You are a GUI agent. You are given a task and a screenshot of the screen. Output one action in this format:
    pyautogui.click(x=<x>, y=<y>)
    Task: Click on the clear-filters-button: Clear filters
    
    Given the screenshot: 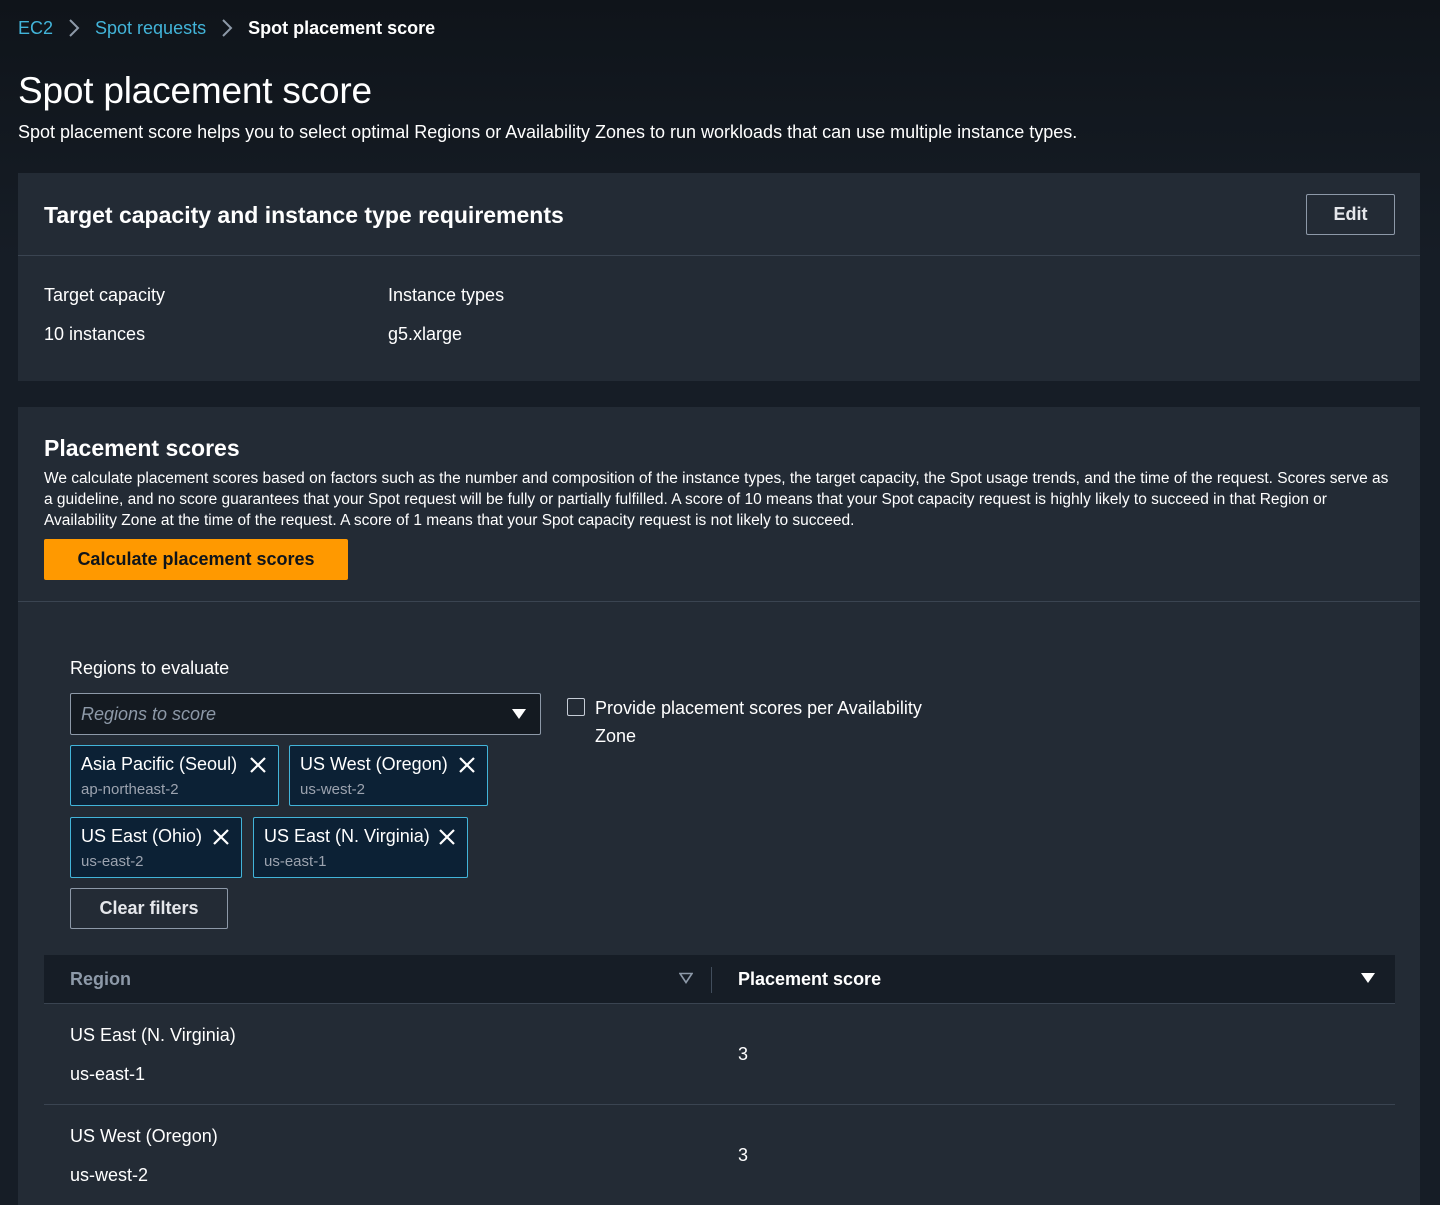 What is the action you would take?
    pyautogui.click(x=149, y=908)
    